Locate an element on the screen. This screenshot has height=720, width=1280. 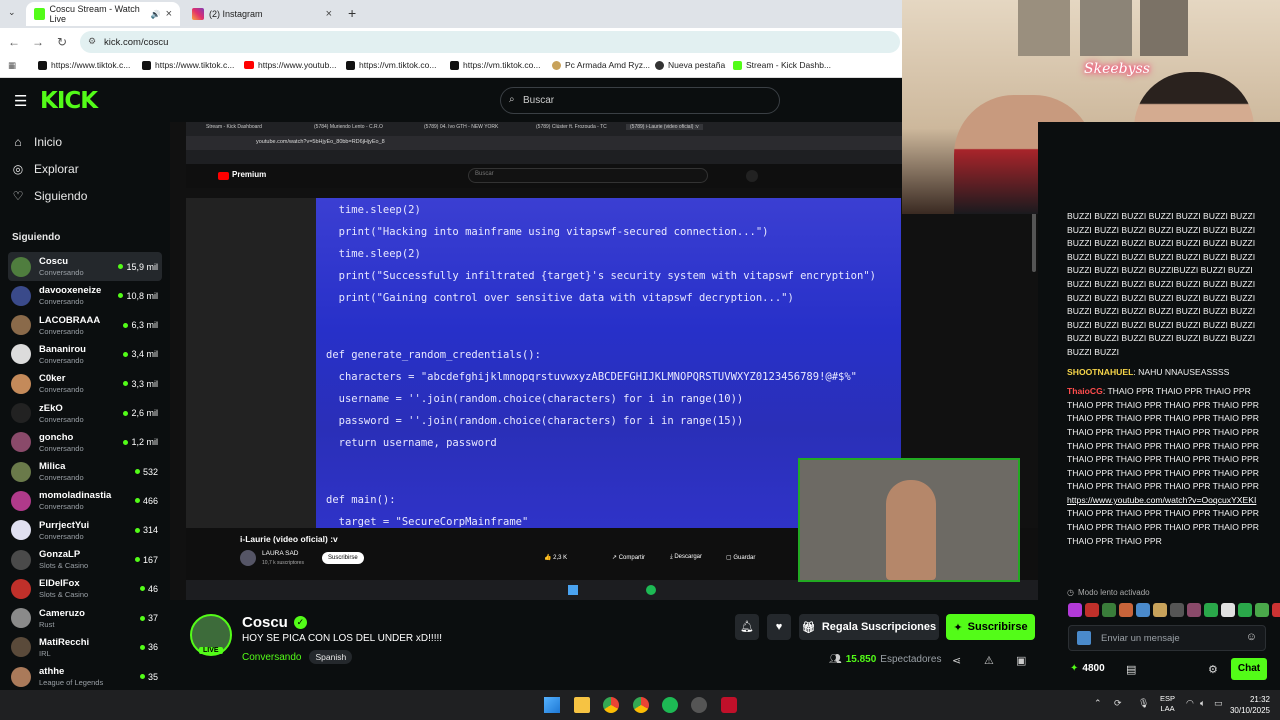
system-clock: 21:32 30/10/2025 is located at coordinates (1250, 705).